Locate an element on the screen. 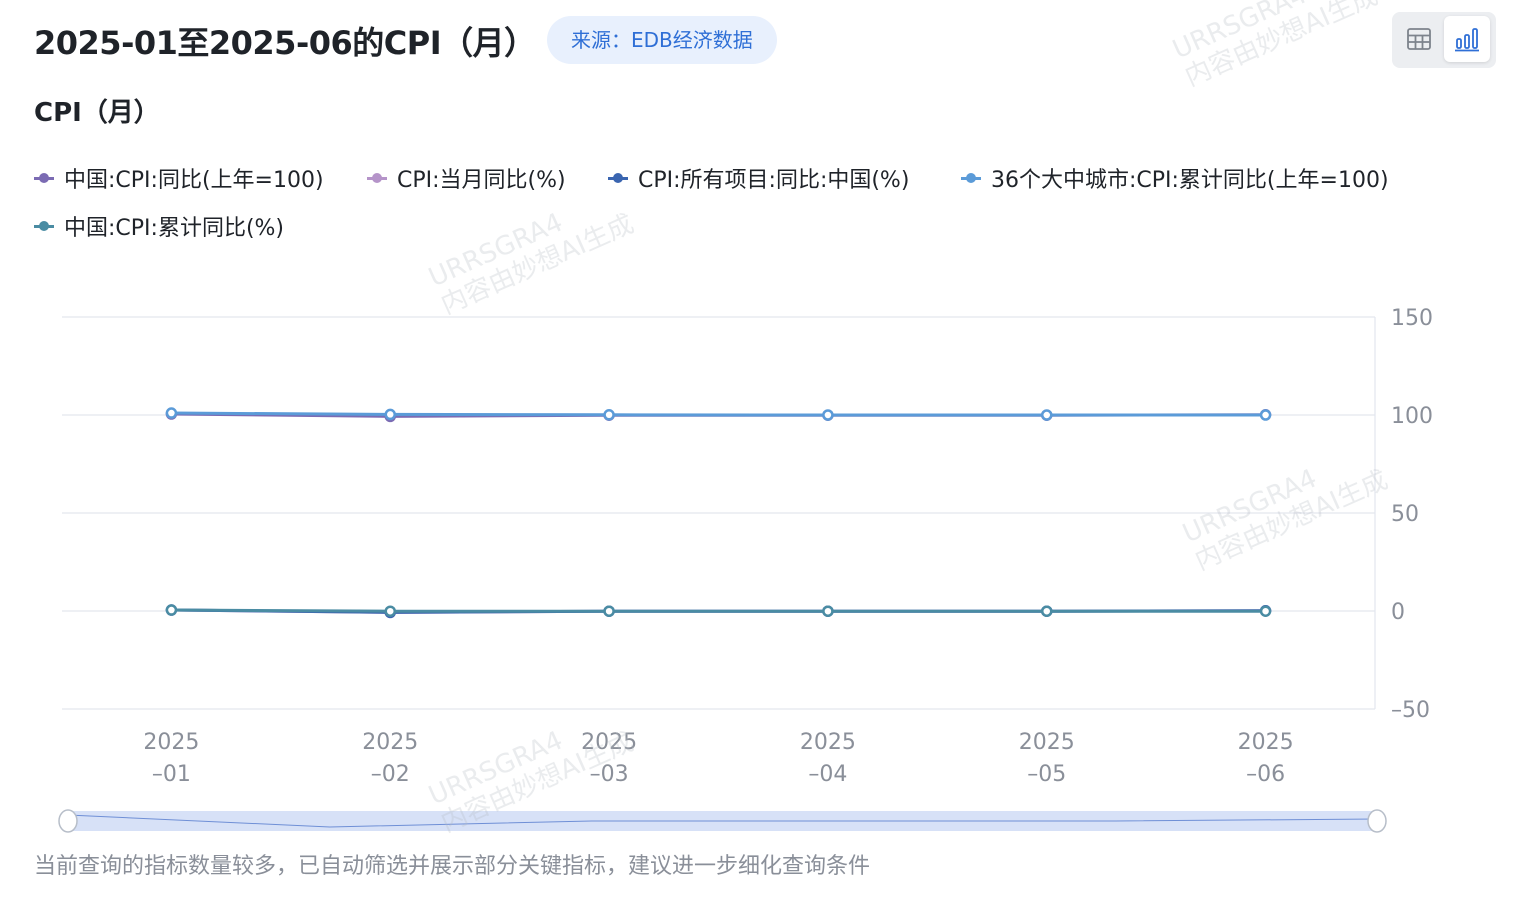 Image resolution: width=1518 pixels, height=906 pixels. footer-note: 当前查询的指标数量较多，已自动筛选并展示部分关键指标，建议进一步细化查询条件 is located at coordinates (452, 866).